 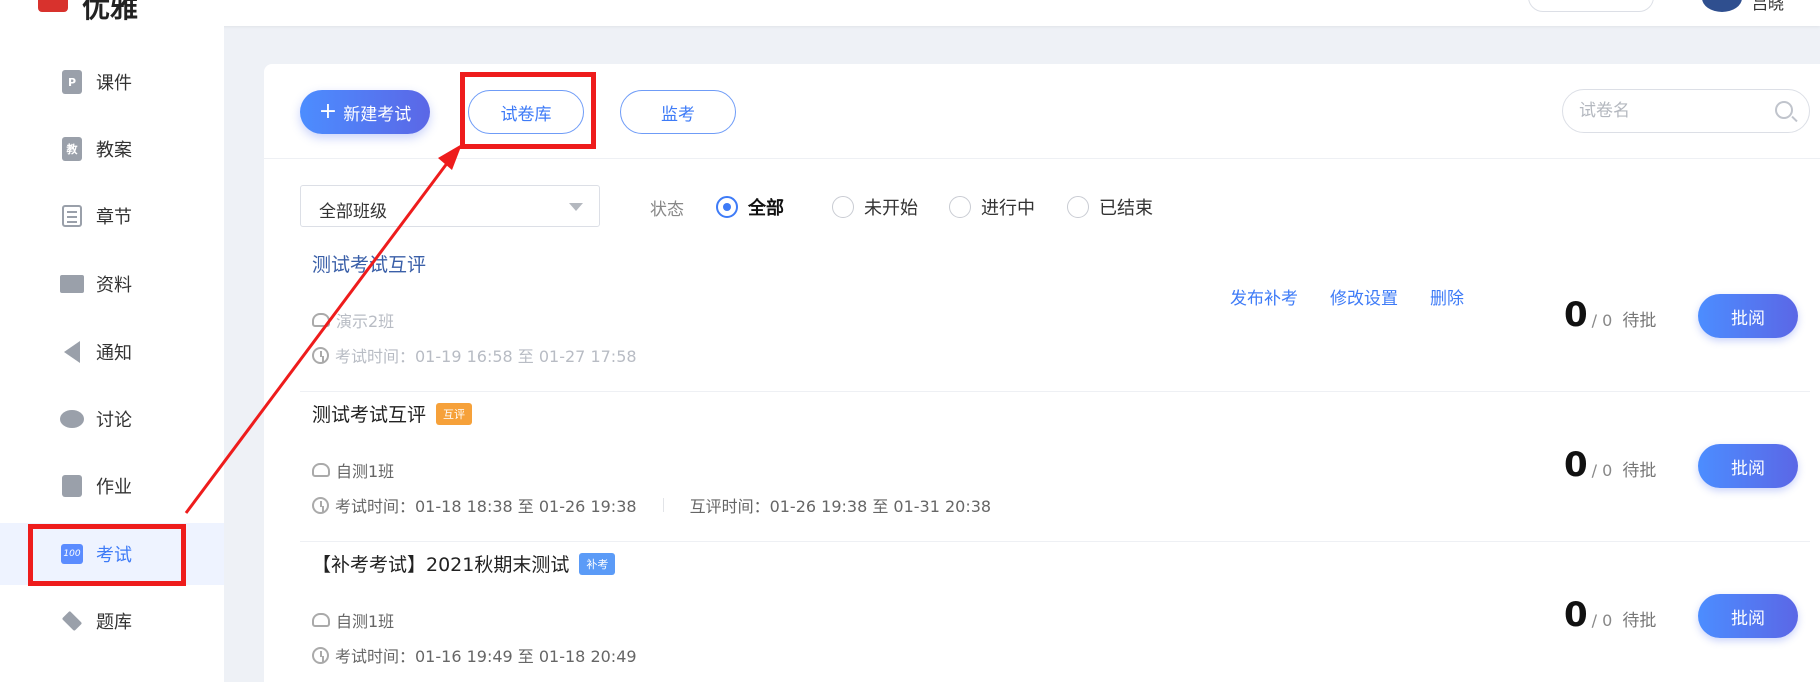 What do you see at coordinates (1768, 7) in the screenshot?
I see `user-name: 吕晓` at bounding box center [1768, 7].